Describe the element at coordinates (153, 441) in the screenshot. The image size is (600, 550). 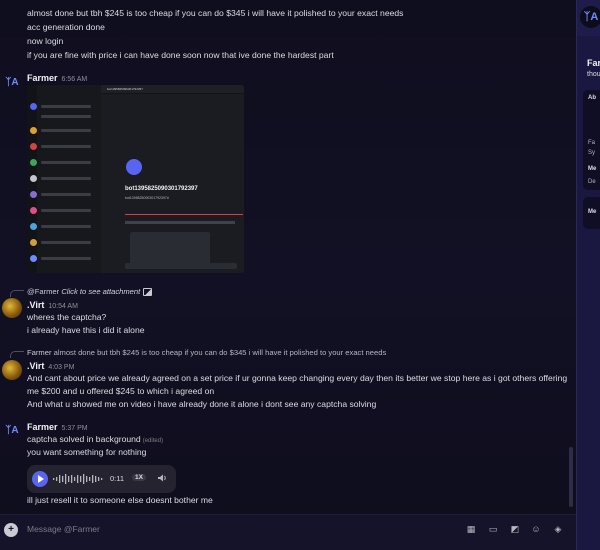
I see `edited-tag: (edited)` at that location.